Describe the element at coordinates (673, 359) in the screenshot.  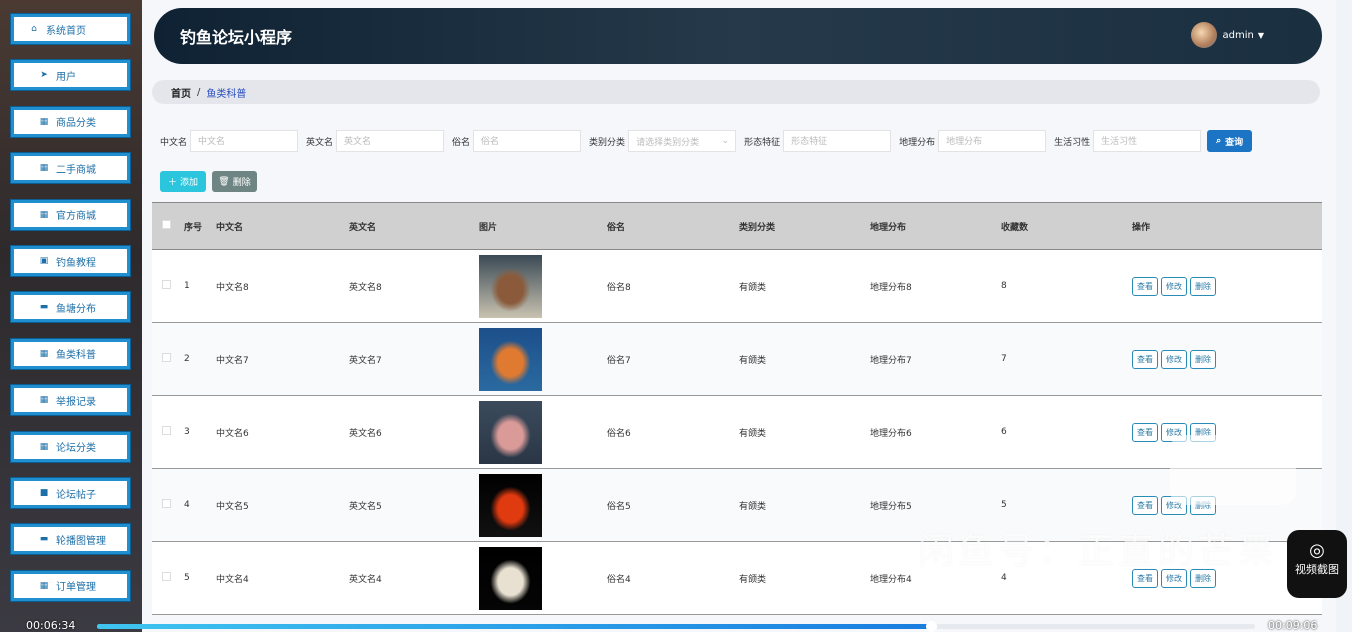
I see `cell-common-name: 俗名7` at that location.